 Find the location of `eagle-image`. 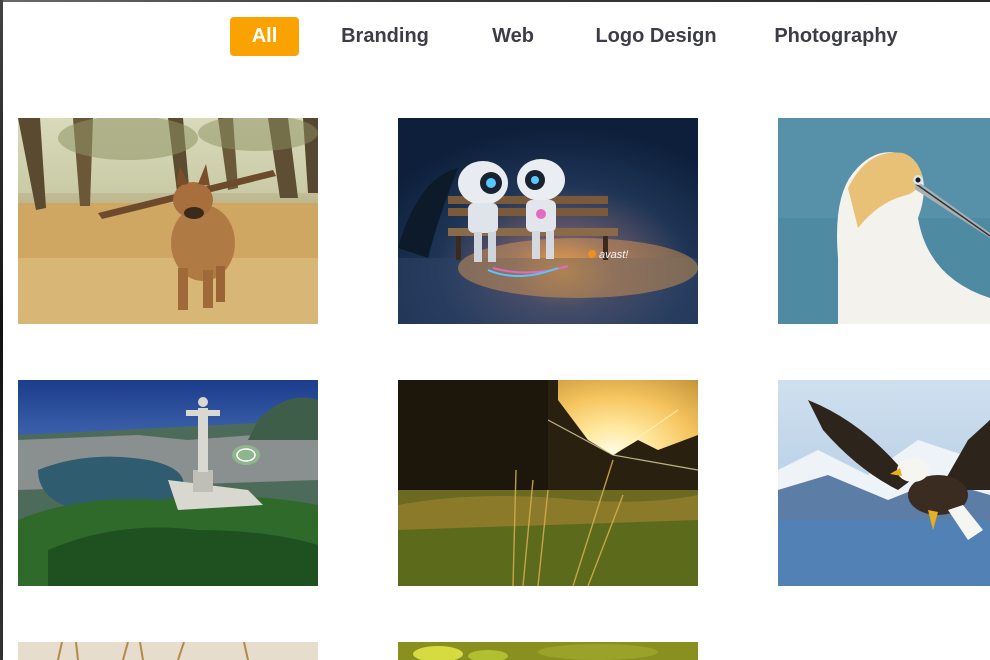

eagle-image is located at coordinates (884, 483).